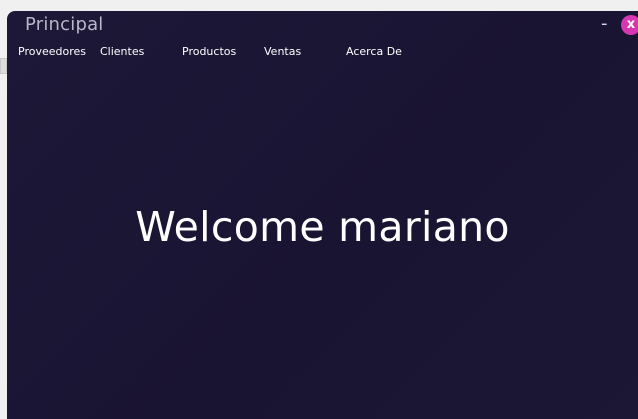  What do you see at coordinates (282, 51) in the screenshot?
I see `menu-item-ventas: Ventas` at bounding box center [282, 51].